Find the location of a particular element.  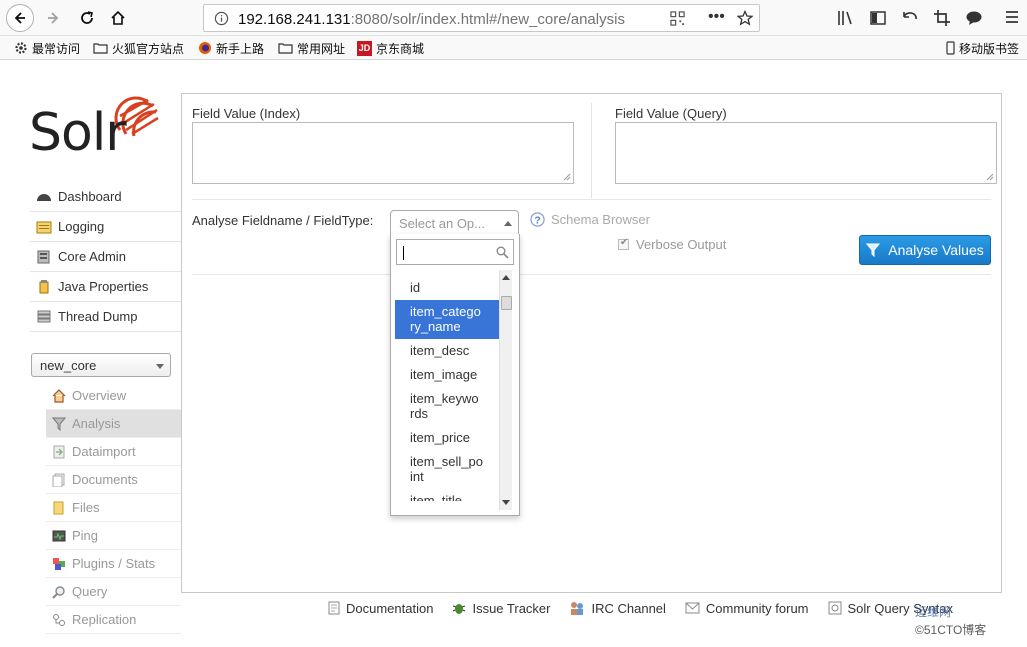

menu-item-dashboard: Dashboard is located at coordinates (105, 197).